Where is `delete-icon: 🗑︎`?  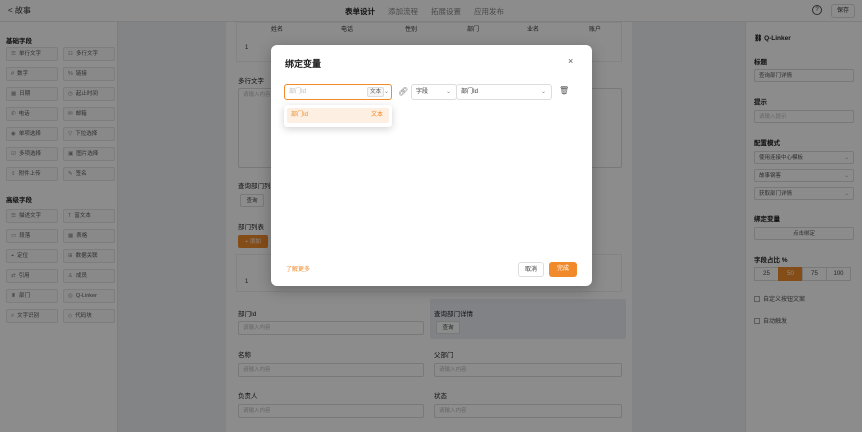 delete-icon: 🗑︎ is located at coordinates (564, 90).